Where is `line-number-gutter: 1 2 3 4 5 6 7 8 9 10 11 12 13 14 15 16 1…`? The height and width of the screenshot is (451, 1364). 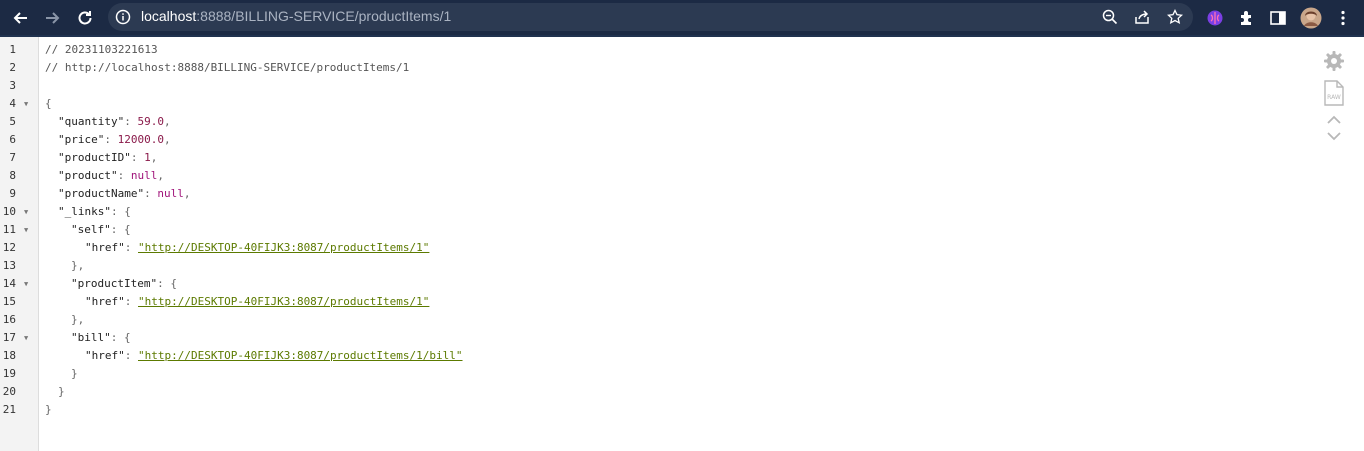
line-number-gutter: 1 2 3 4 5 6 7 8 9 10 11 12 13 14 15 16 1… is located at coordinates (19, 244).